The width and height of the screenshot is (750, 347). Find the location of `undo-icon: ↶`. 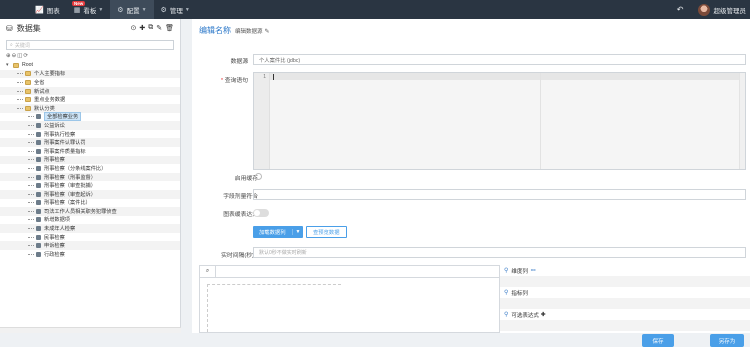

undo-icon: ↶ is located at coordinates (680, 9).